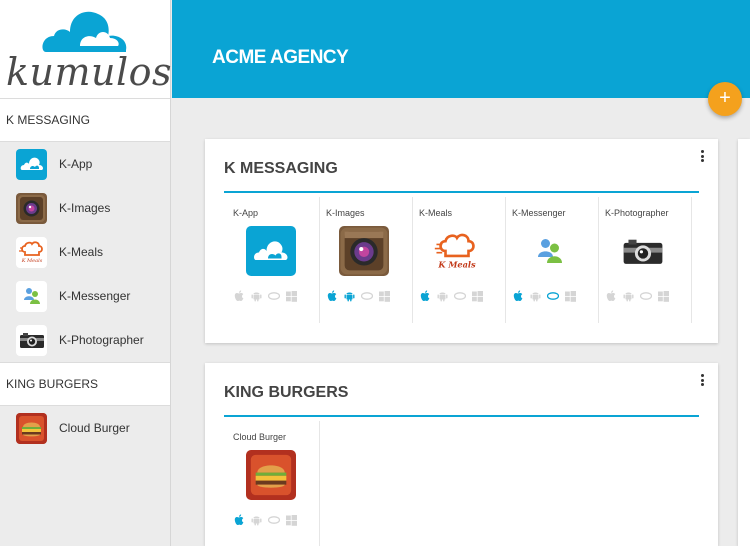 This screenshot has width=750, height=546. What do you see at coordinates (725, 99) in the screenshot?
I see `add-button: +` at bounding box center [725, 99].